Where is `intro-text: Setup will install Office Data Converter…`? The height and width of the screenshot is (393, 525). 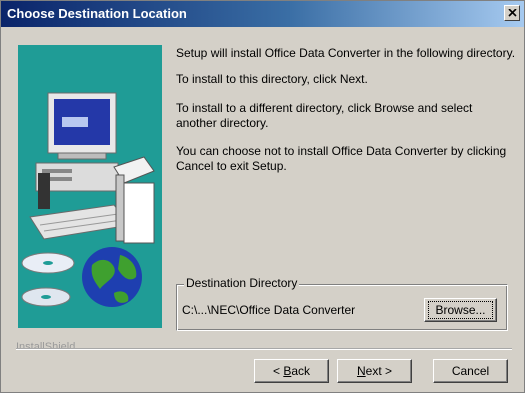 intro-text: Setup will install Office Data Converter… is located at coordinates (346, 53).